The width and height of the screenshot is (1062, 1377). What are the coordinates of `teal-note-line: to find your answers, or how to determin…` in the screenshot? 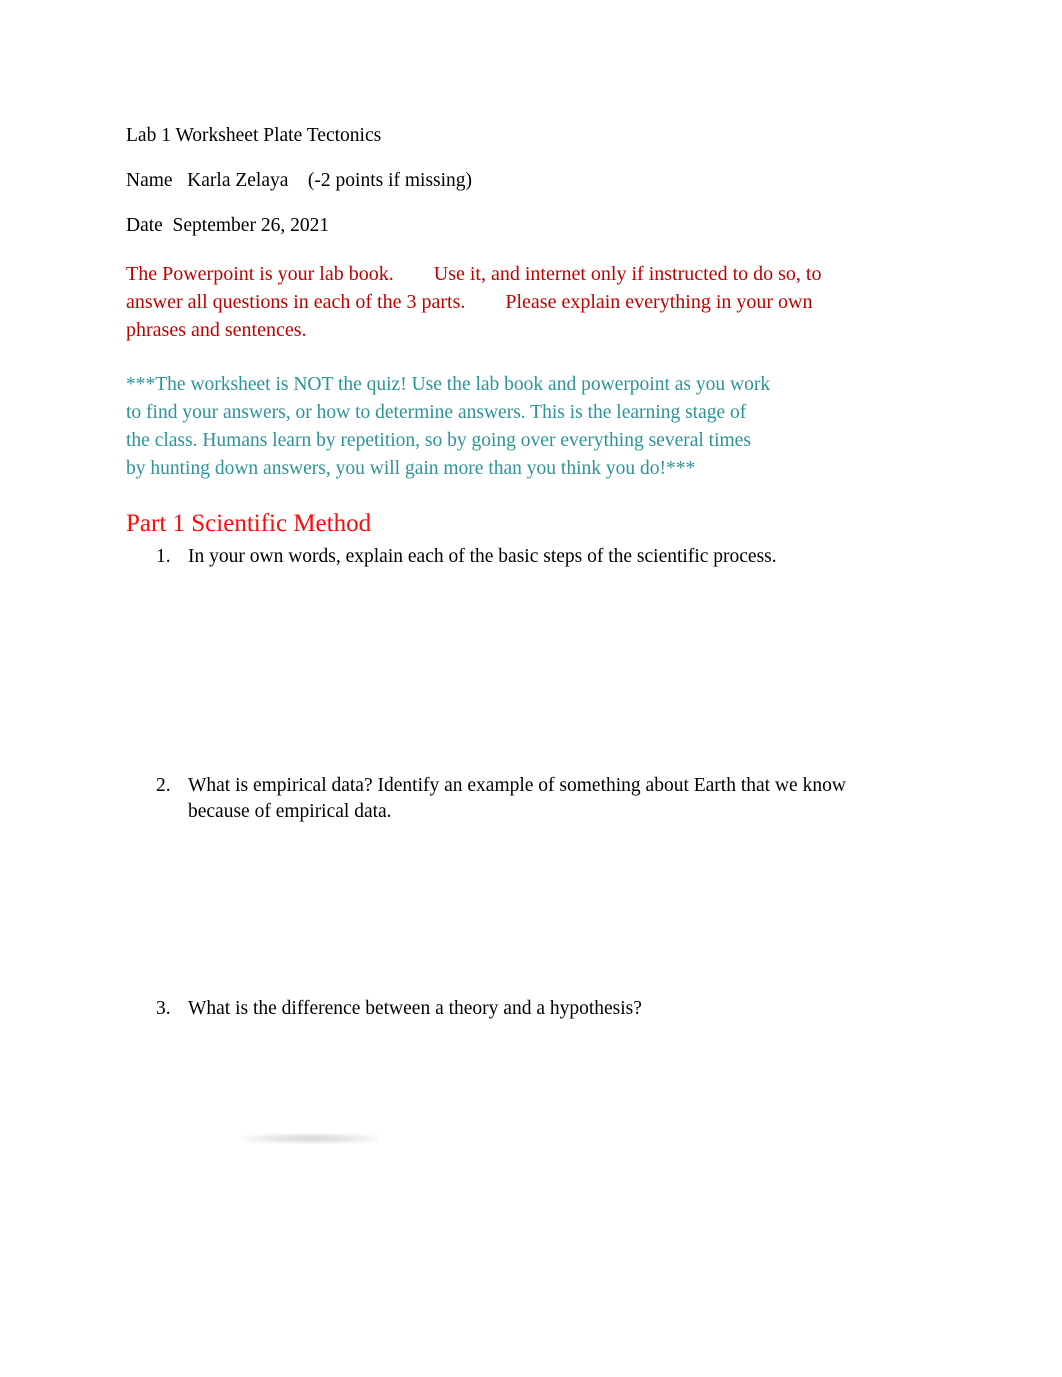 It's located at (436, 412).